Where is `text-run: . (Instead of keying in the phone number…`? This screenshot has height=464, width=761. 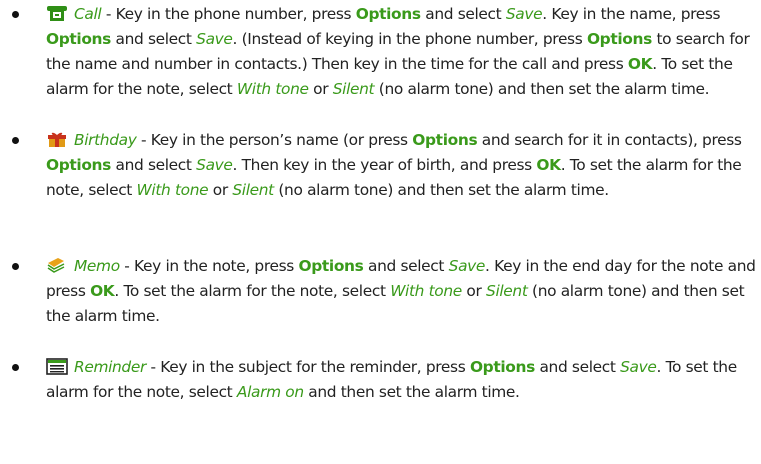 text-run: . (Instead of keying in the phone number… is located at coordinates (409, 39).